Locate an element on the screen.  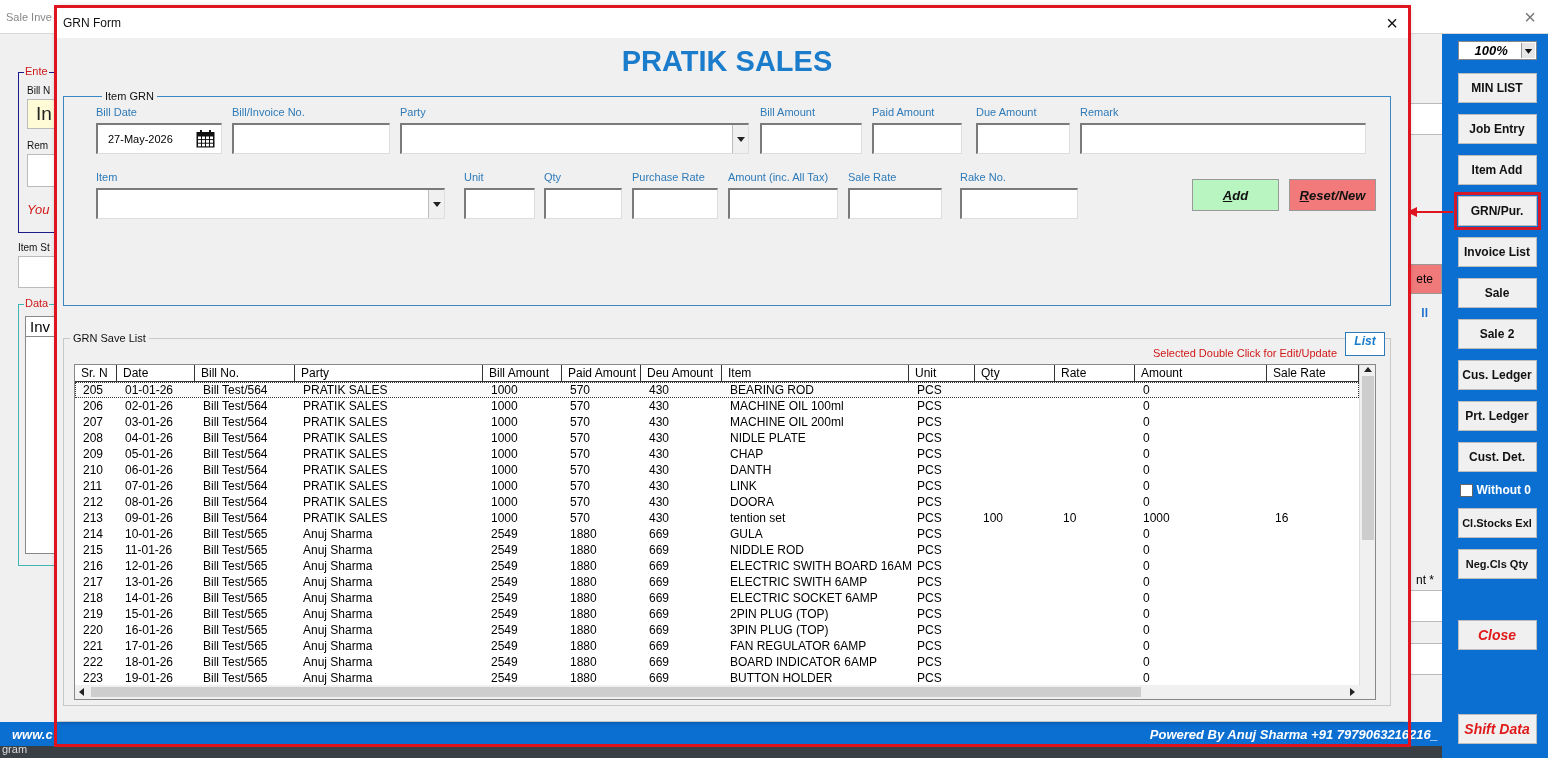
table-cell-text: ELECTRIC SWITH 6AMP is located at coordinates (799, 582).